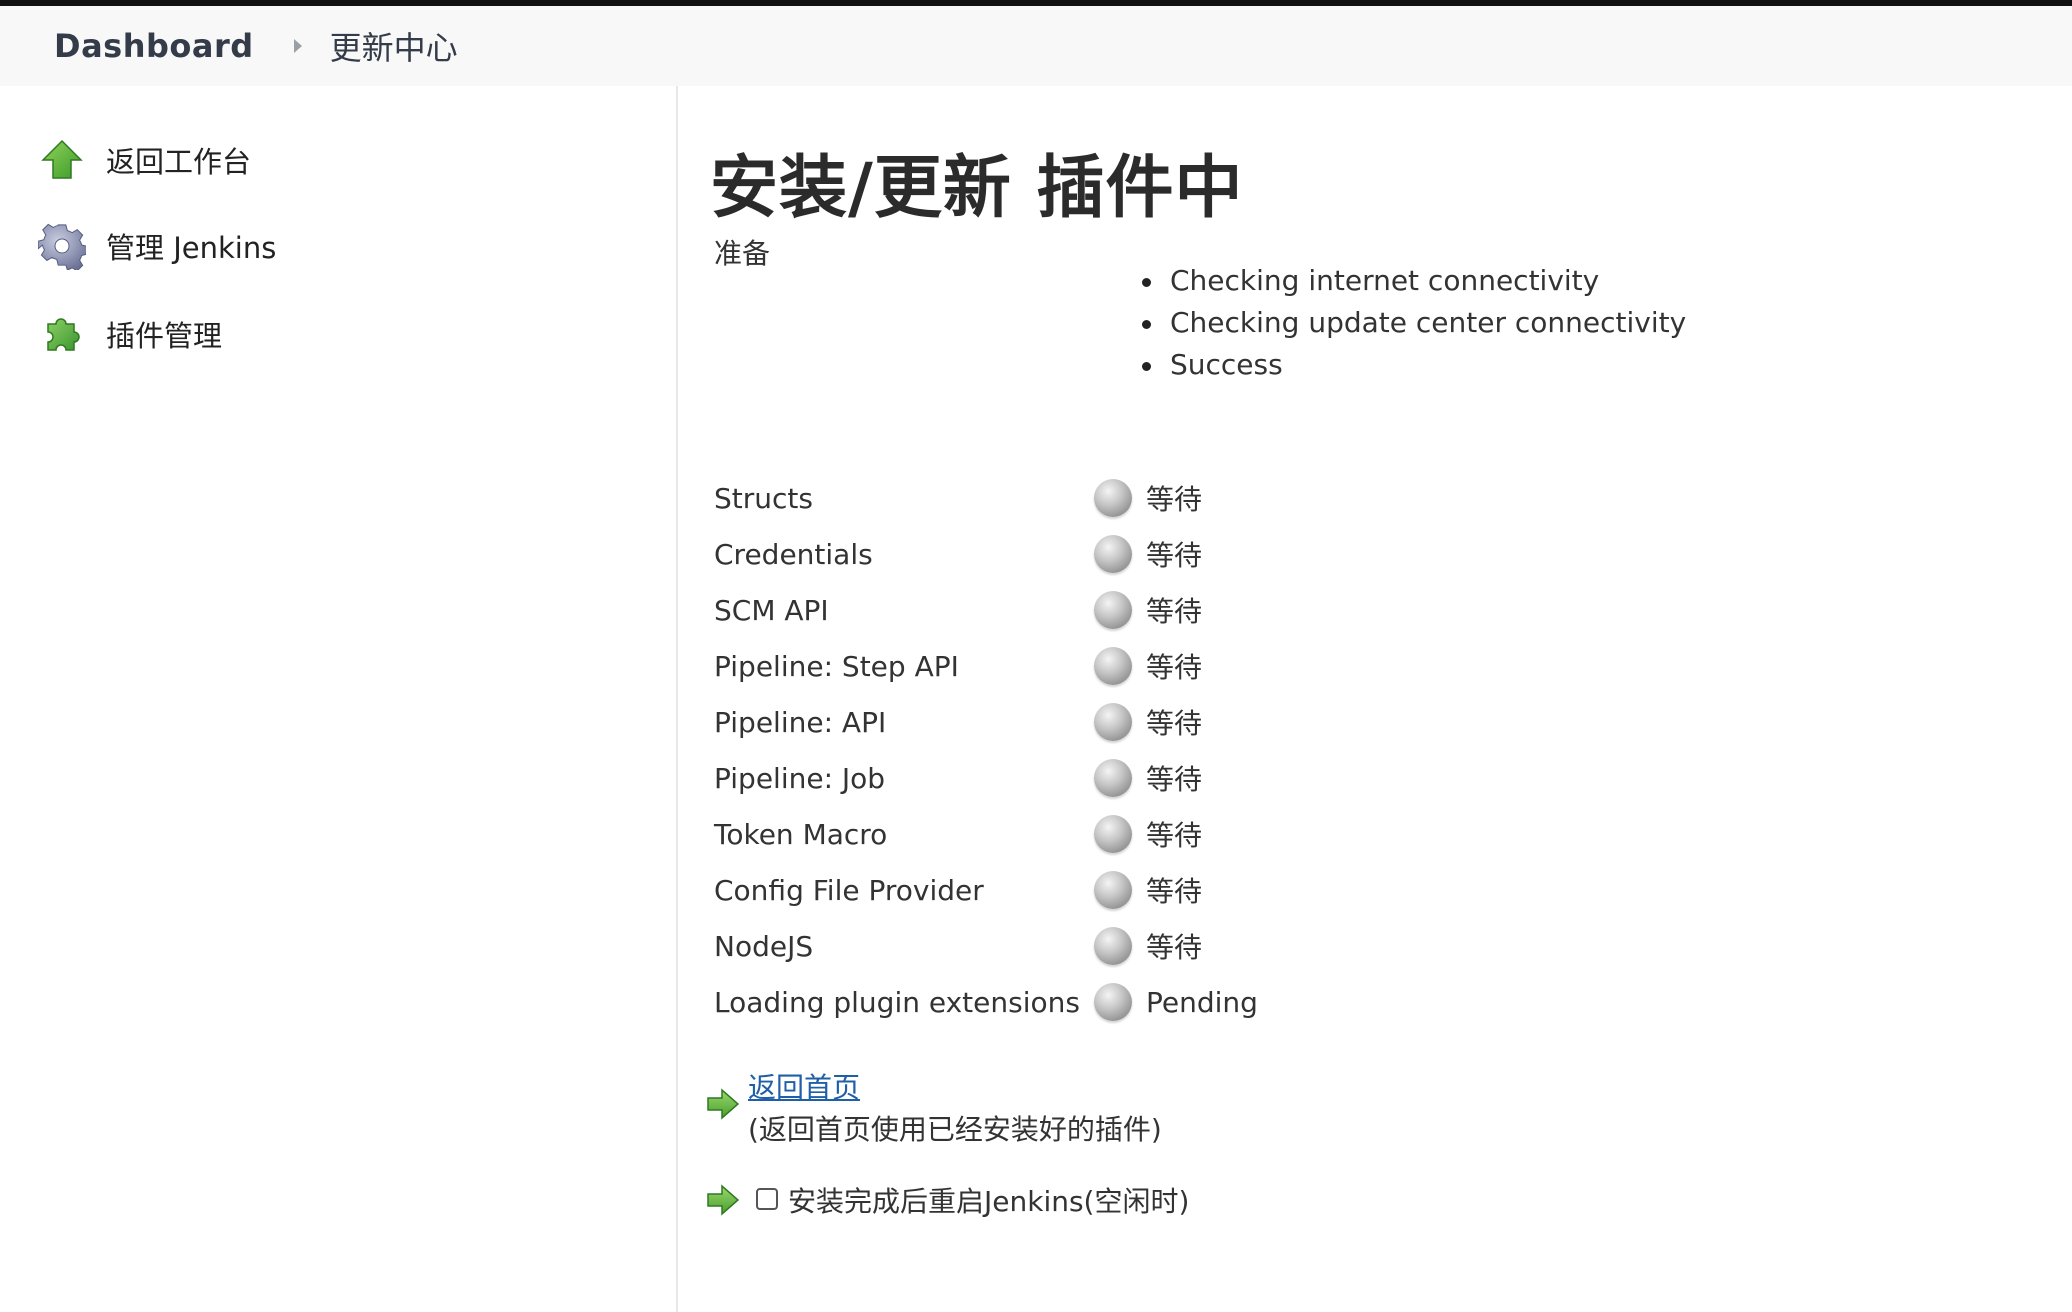 This screenshot has width=2072, height=1312. What do you see at coordinates (977, 188) in the screenshot?
I see `page-title: 安装/更新 插件中` at bounding box center [977, 188].